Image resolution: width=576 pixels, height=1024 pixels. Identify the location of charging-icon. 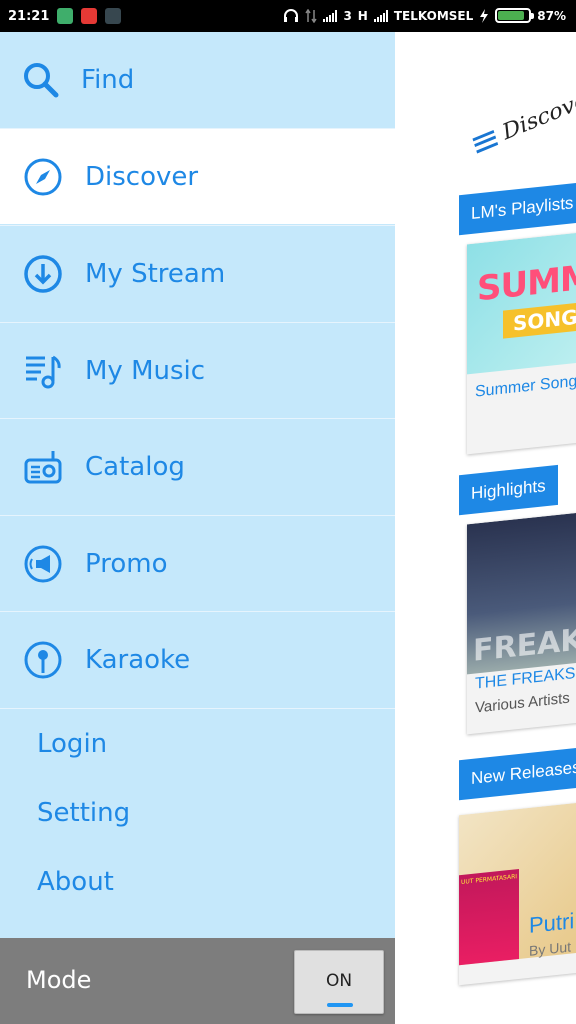
(484, 15).